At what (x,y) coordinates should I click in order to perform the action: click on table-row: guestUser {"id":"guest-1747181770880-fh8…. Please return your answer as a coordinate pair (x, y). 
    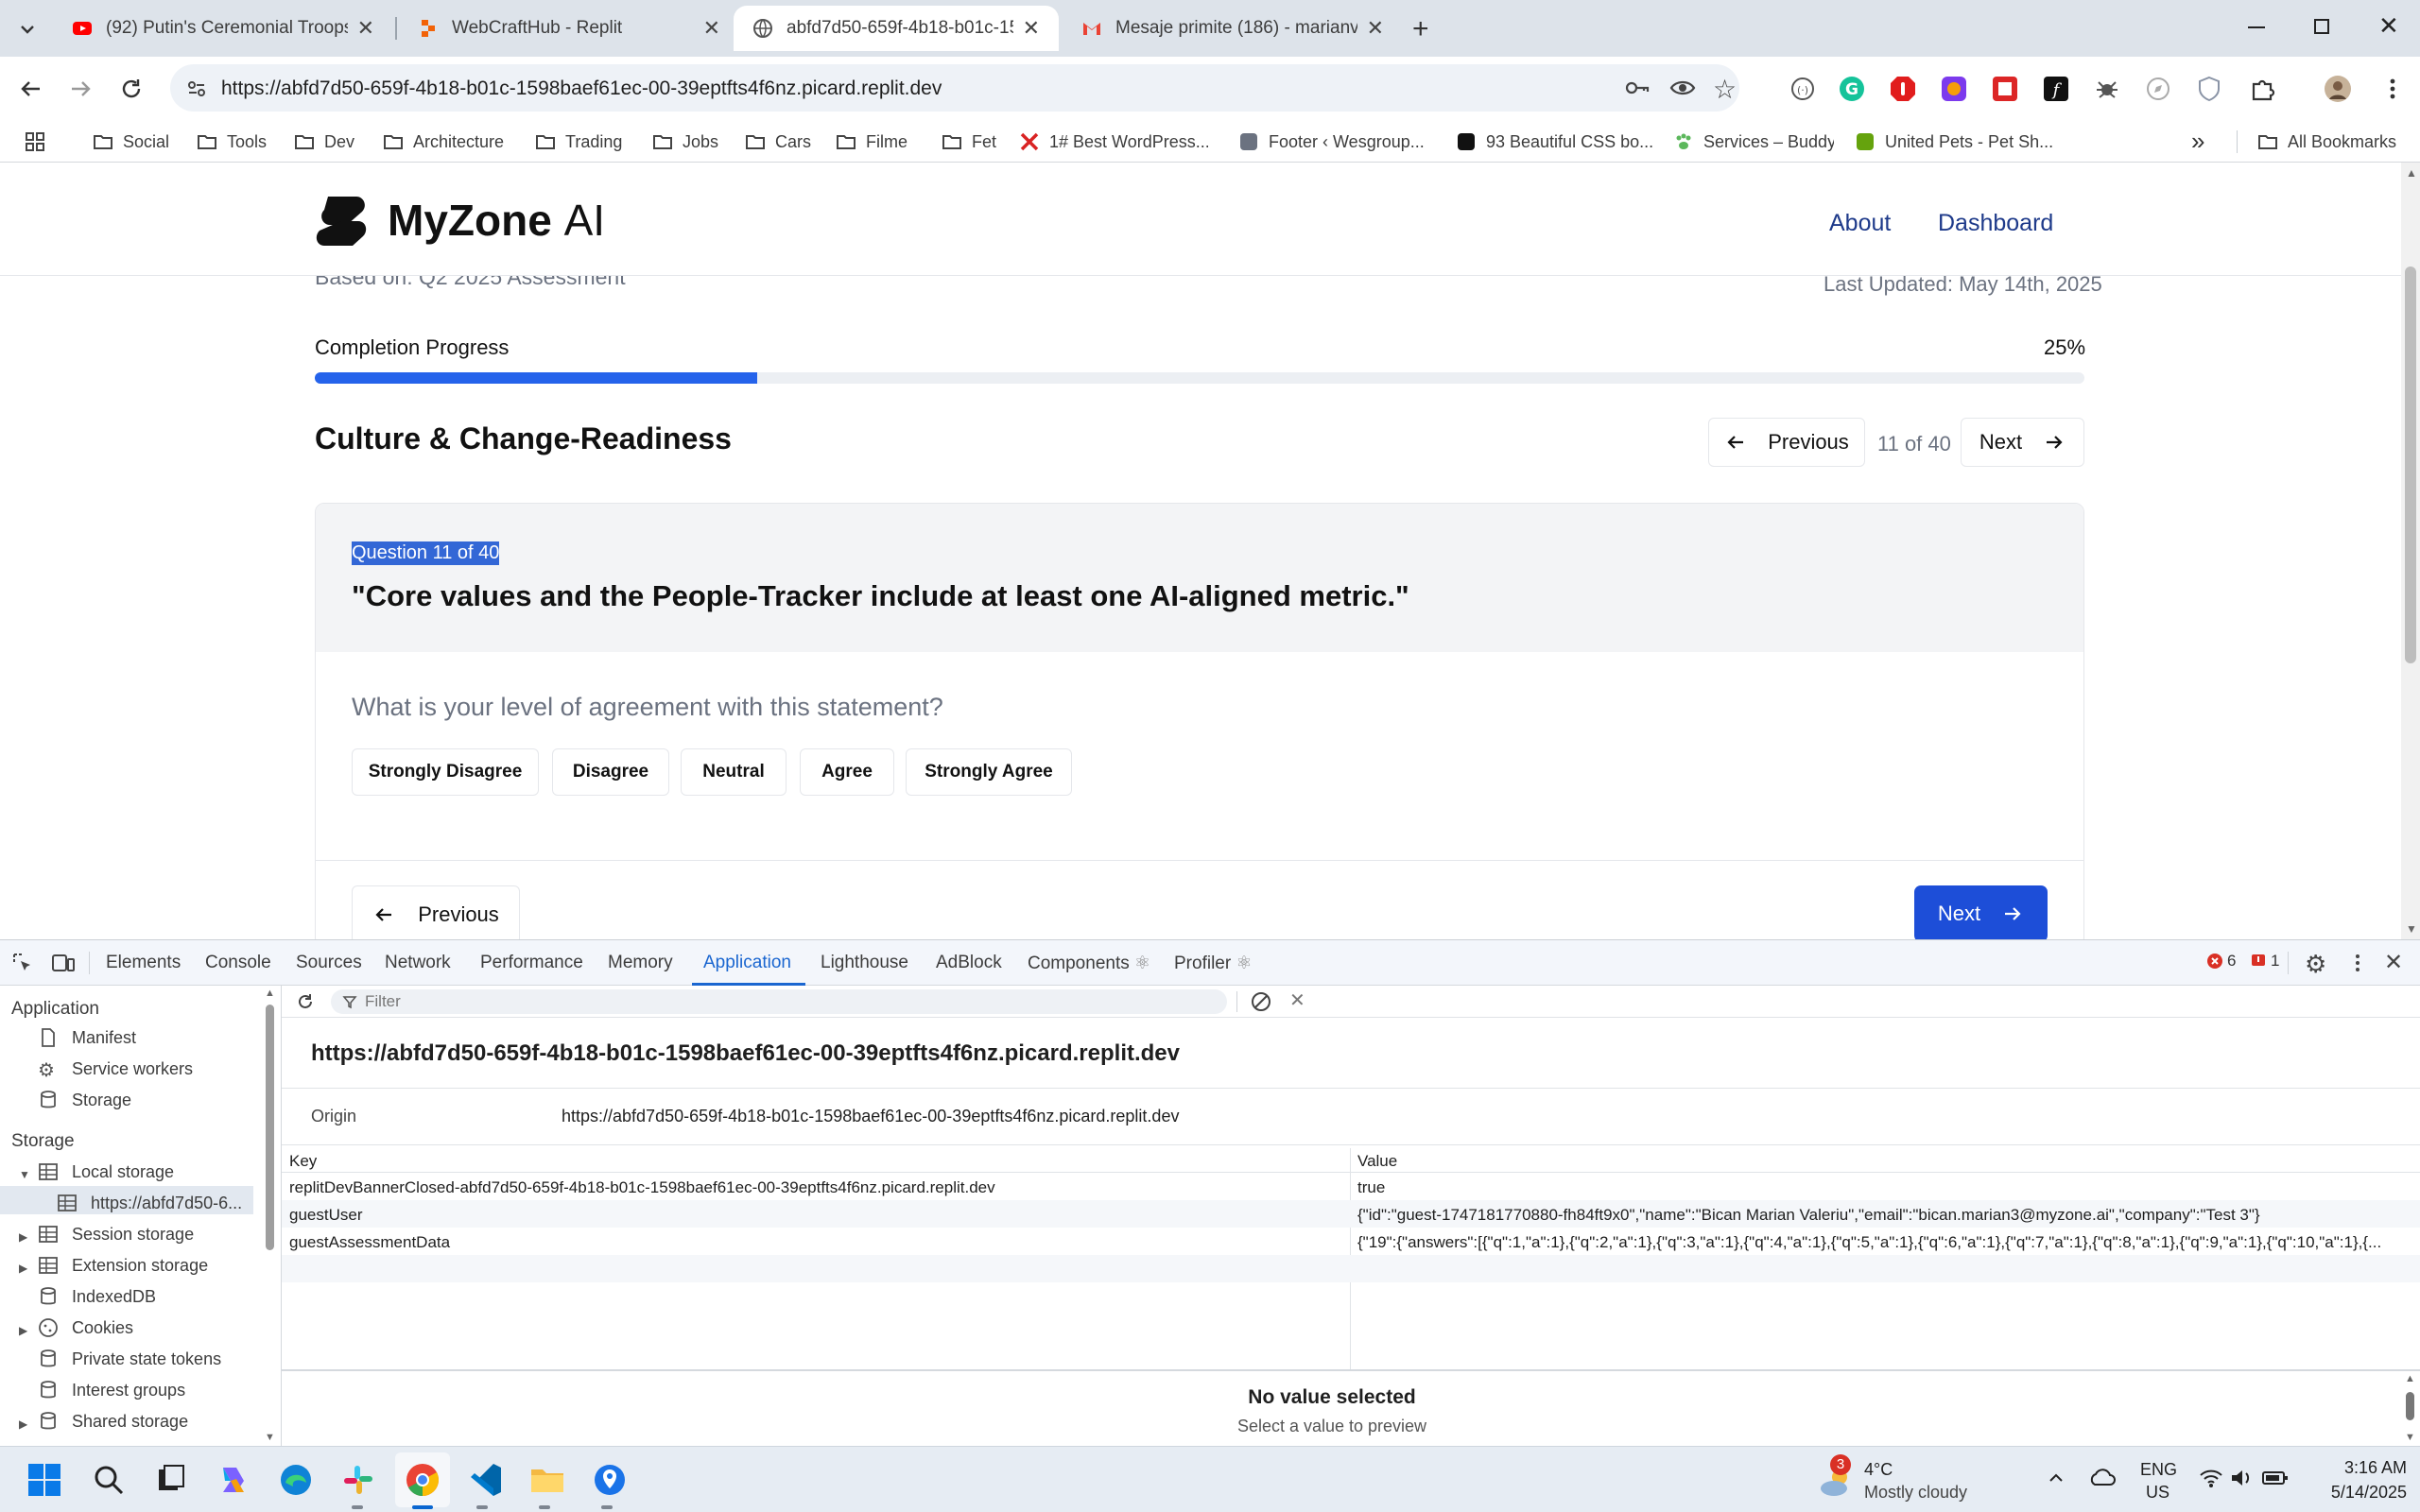
    Looking at the image, I should click on (1351, 1214).